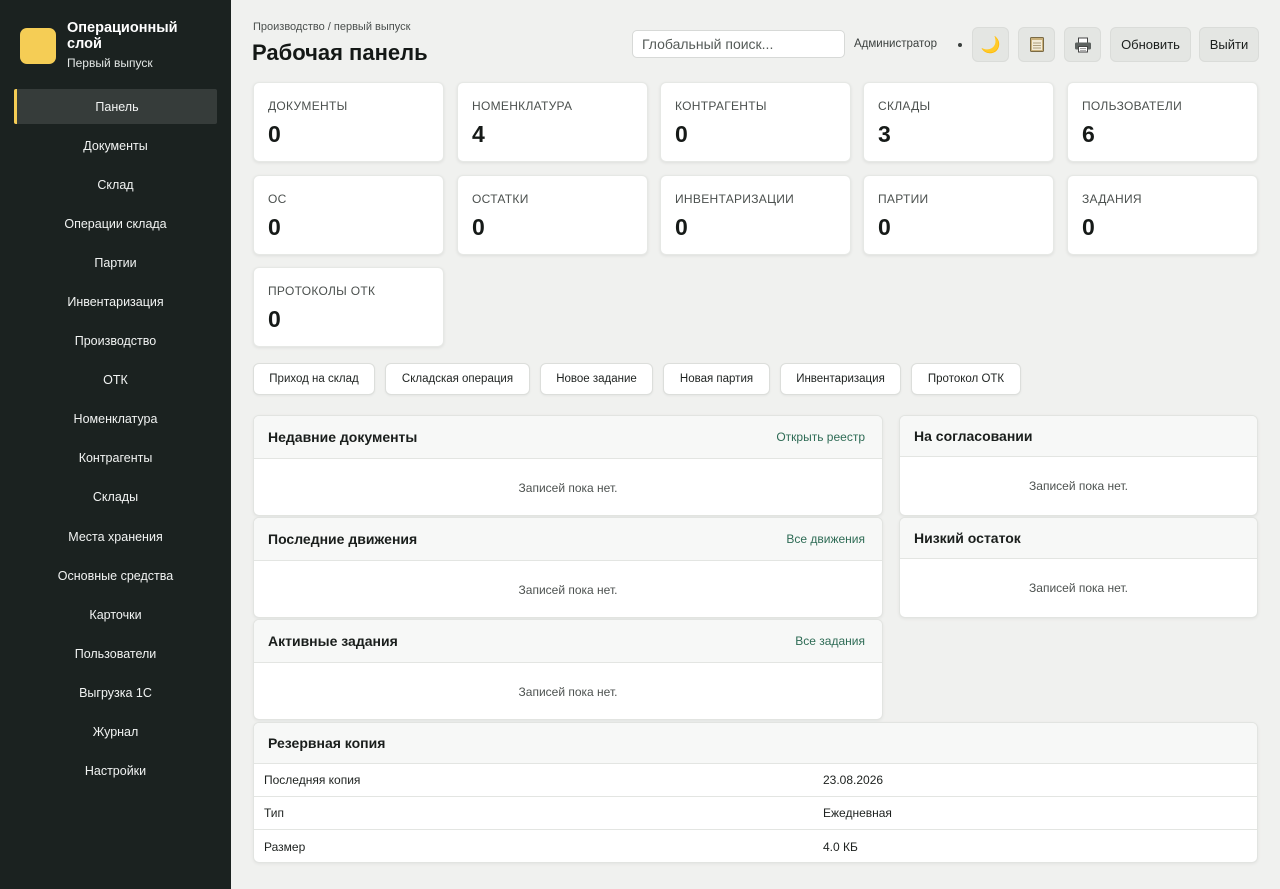 This screenshot has height=889, width=1280. What do you see at coordinates (853, 780) in the screenshot?
I see `backup-value: 23.08.2026` at bounding box center [853, 780].